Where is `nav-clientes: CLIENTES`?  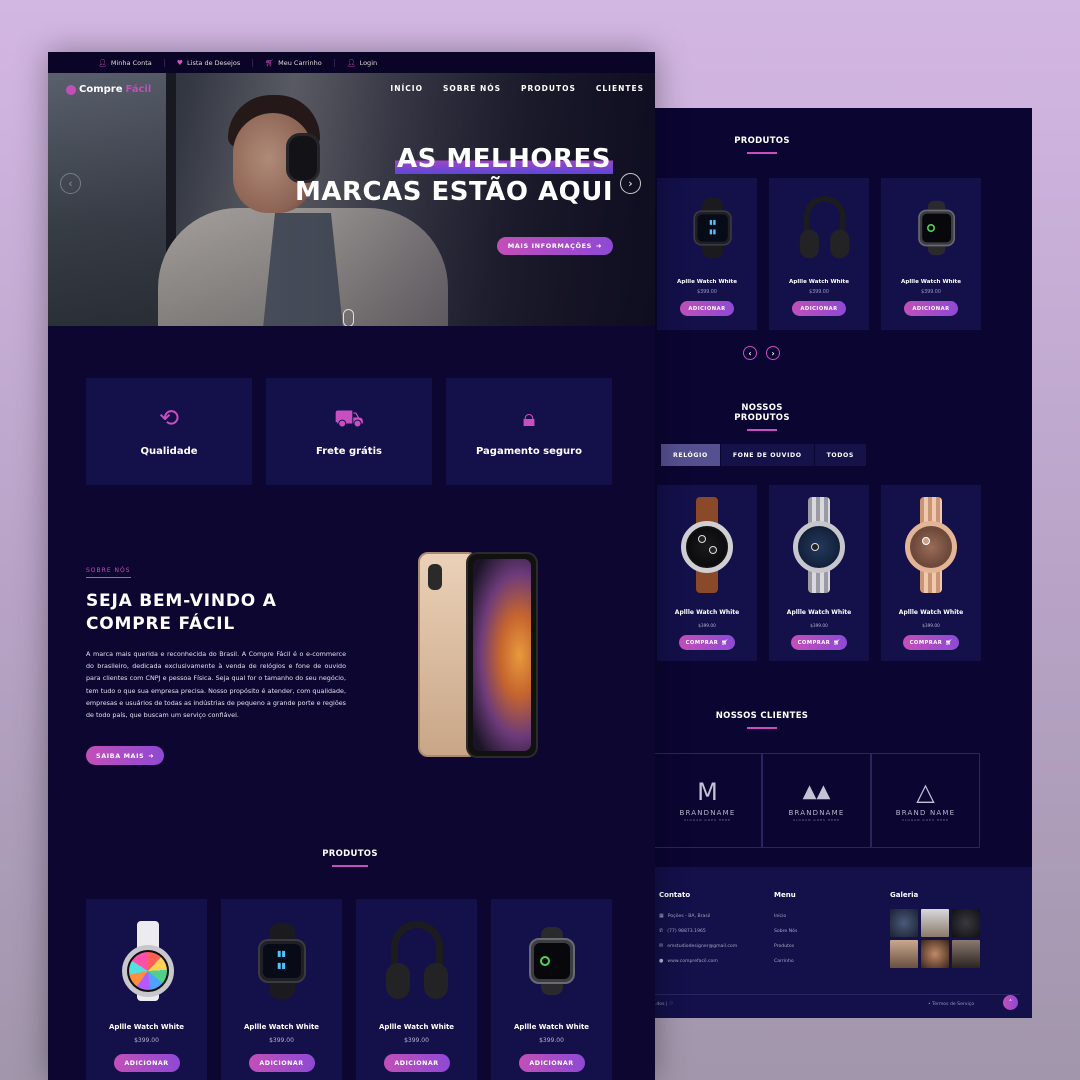 nav-clientes: CLIENTES is located at coordinates (620, 88).